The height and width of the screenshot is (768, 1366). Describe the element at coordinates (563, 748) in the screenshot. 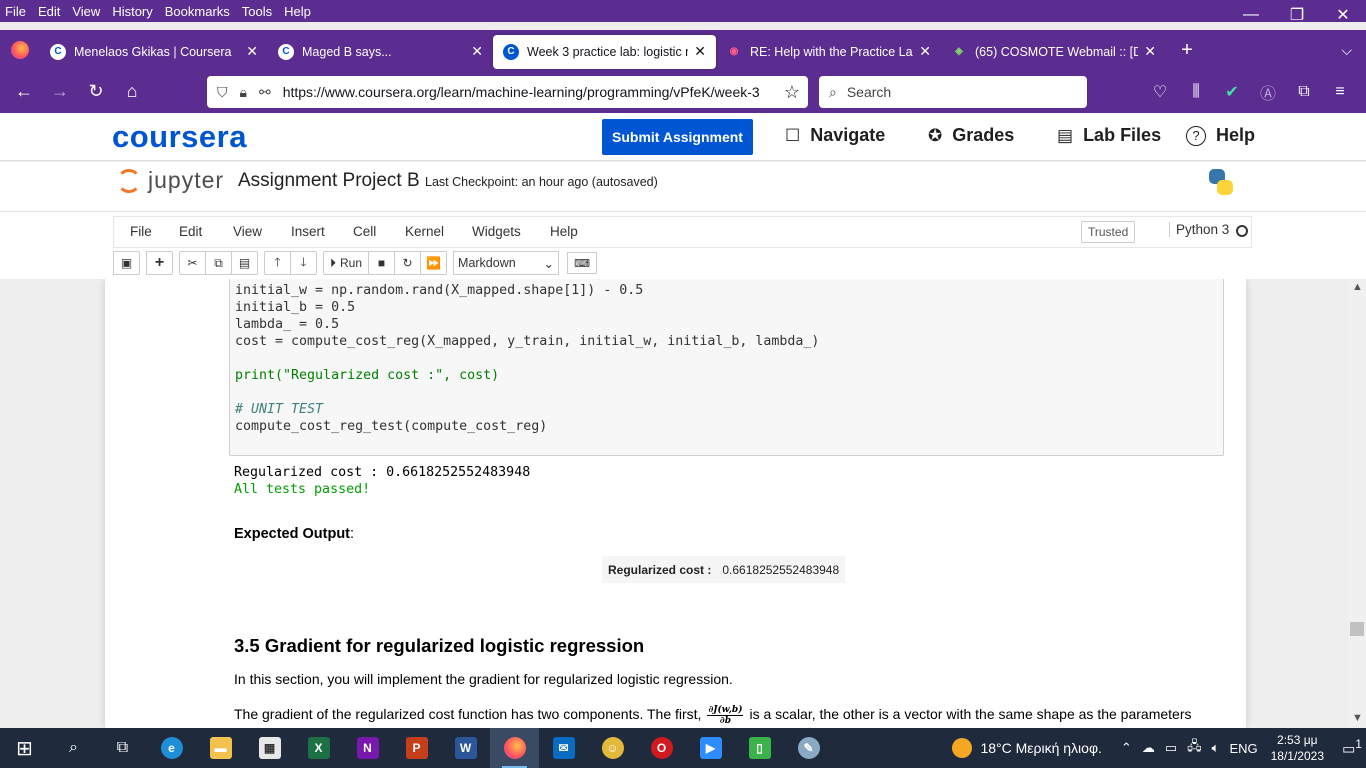

I see `mail-icon: ✉` at that location.